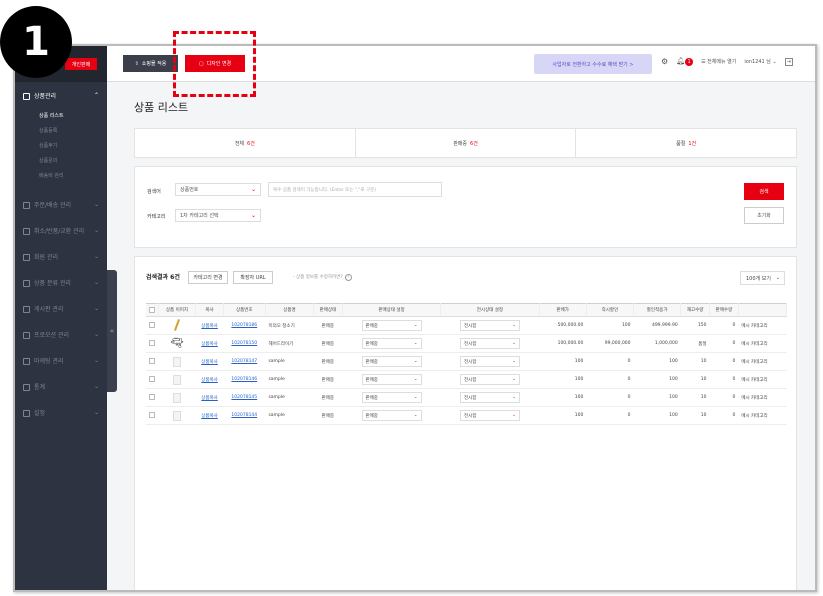 This screenshot has height=596, width=823. I want to click on column-header: 전시상태 설정, so click(490, 310).